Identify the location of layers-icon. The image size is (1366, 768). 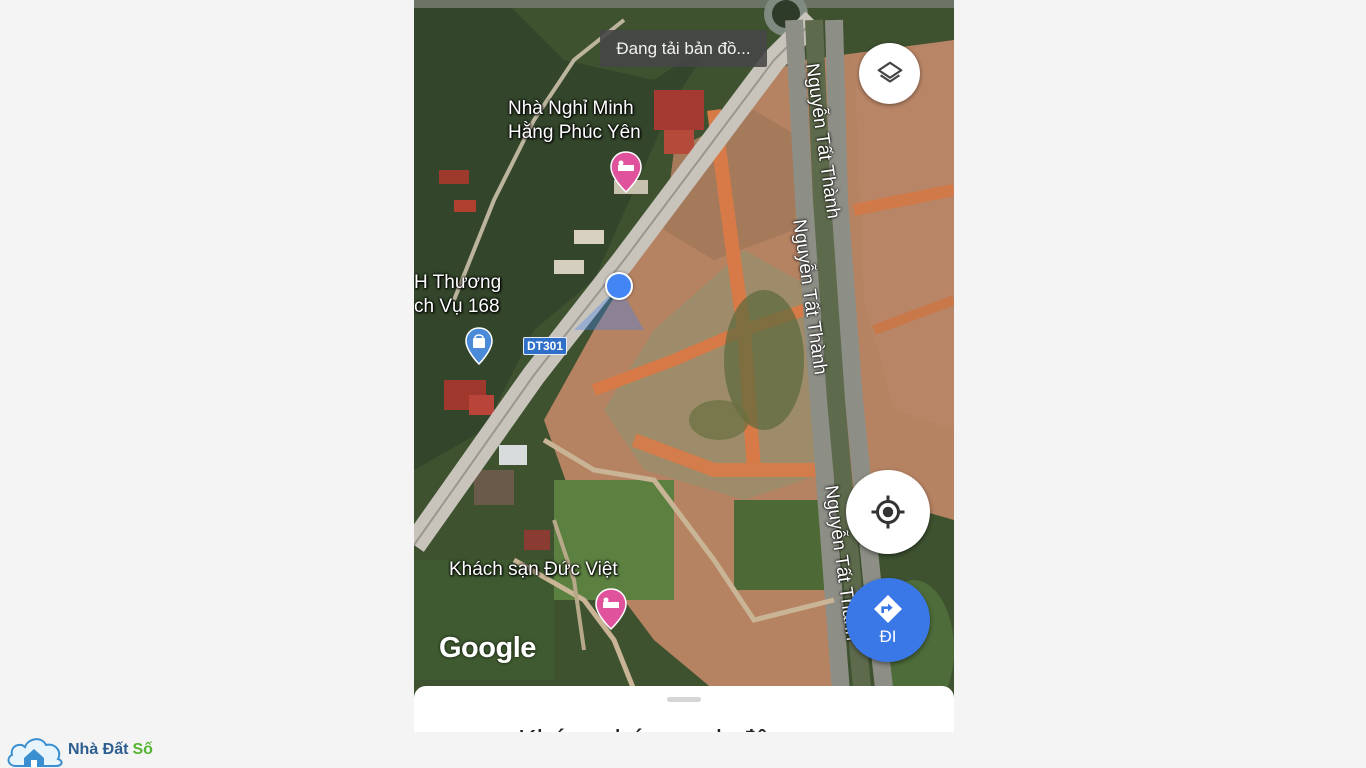
(889, 72).